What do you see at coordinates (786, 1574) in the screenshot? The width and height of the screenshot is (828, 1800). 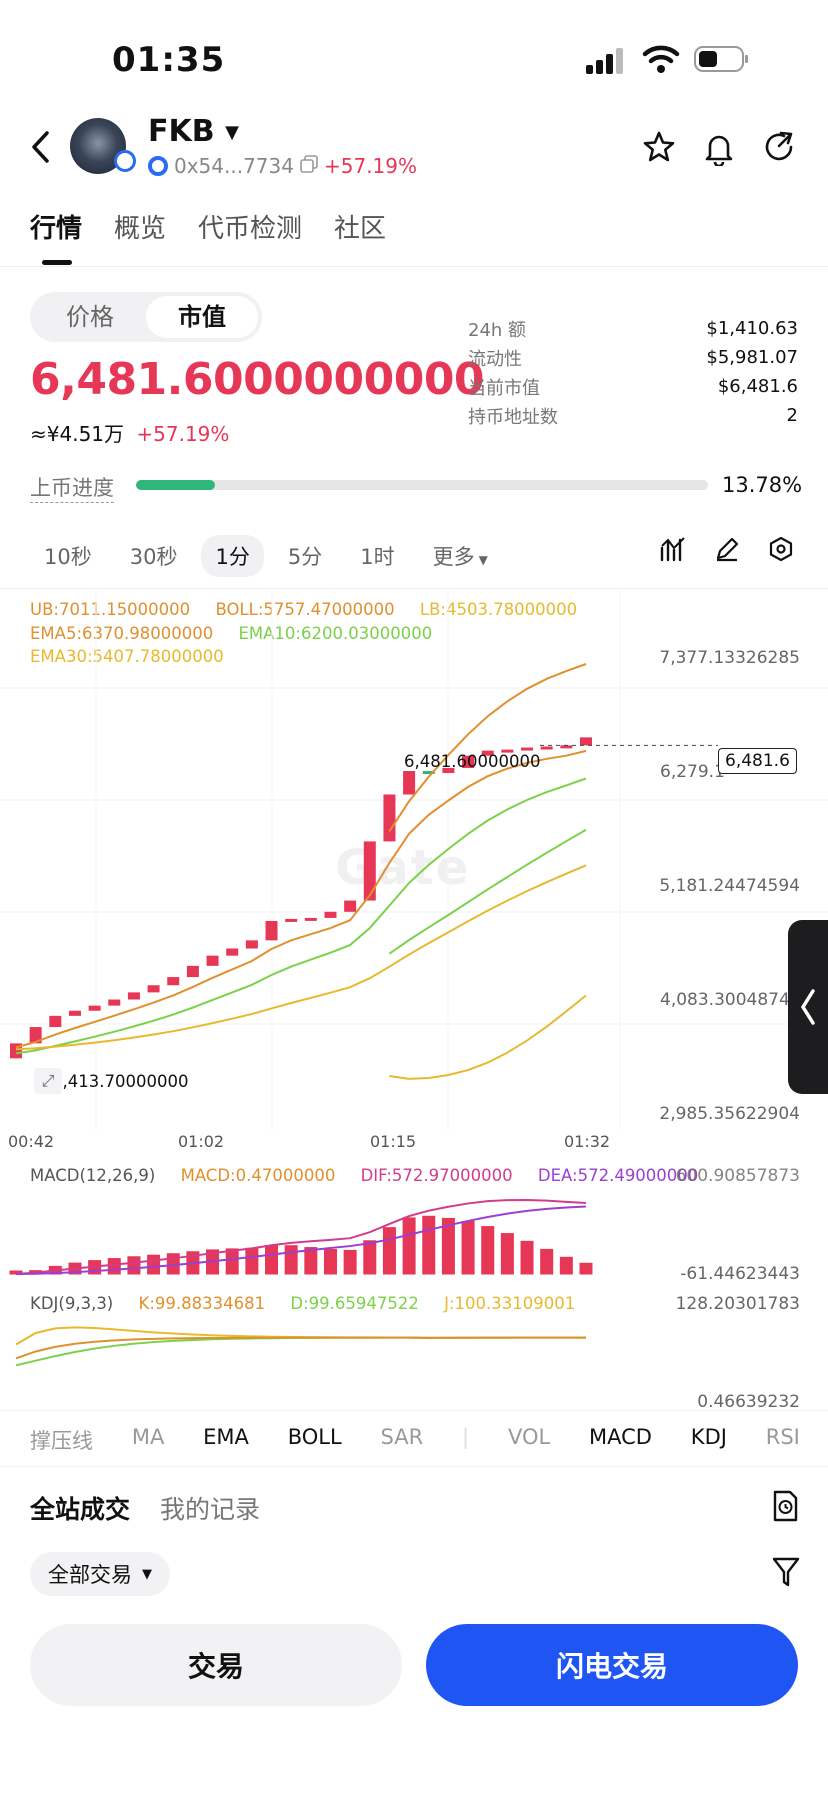 I see `filter-icon` at bounding box center [786, 1574].